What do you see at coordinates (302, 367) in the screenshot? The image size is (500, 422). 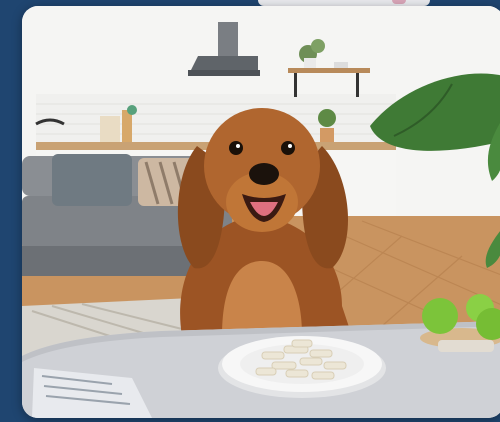 I see `treat-plate` at bounding box center [302, 367].